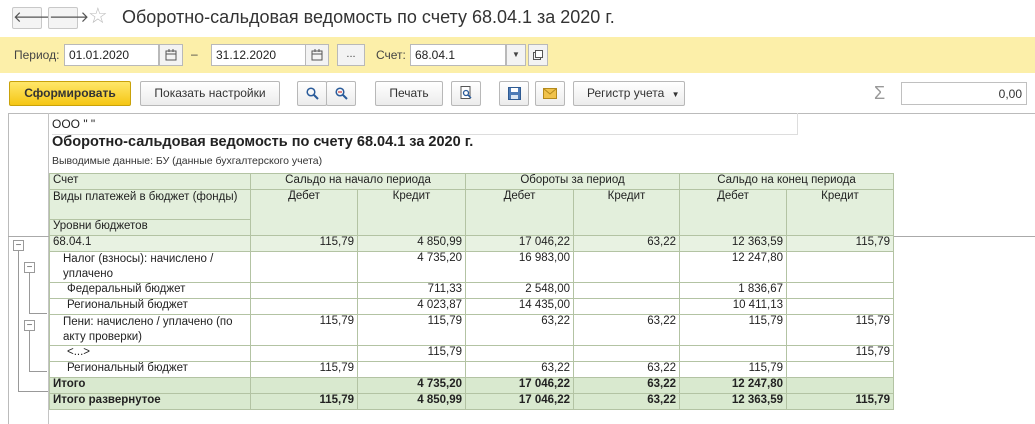  What do you see at coordinates (111, 55) in the screenshot?
I see `period-from-input: 01.01.2020` at bounding box center [111, 55].